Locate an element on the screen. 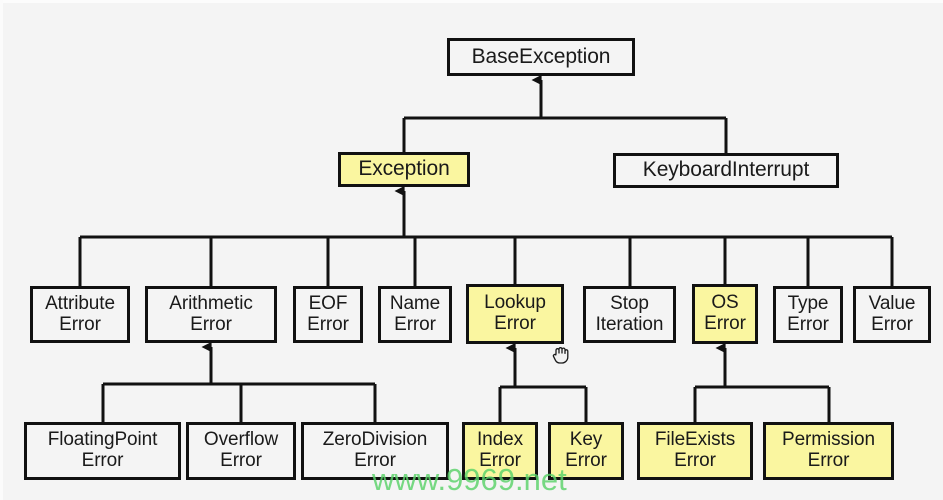  node-stopiteration: Stop Iteration is located at coordinates (629, 314).